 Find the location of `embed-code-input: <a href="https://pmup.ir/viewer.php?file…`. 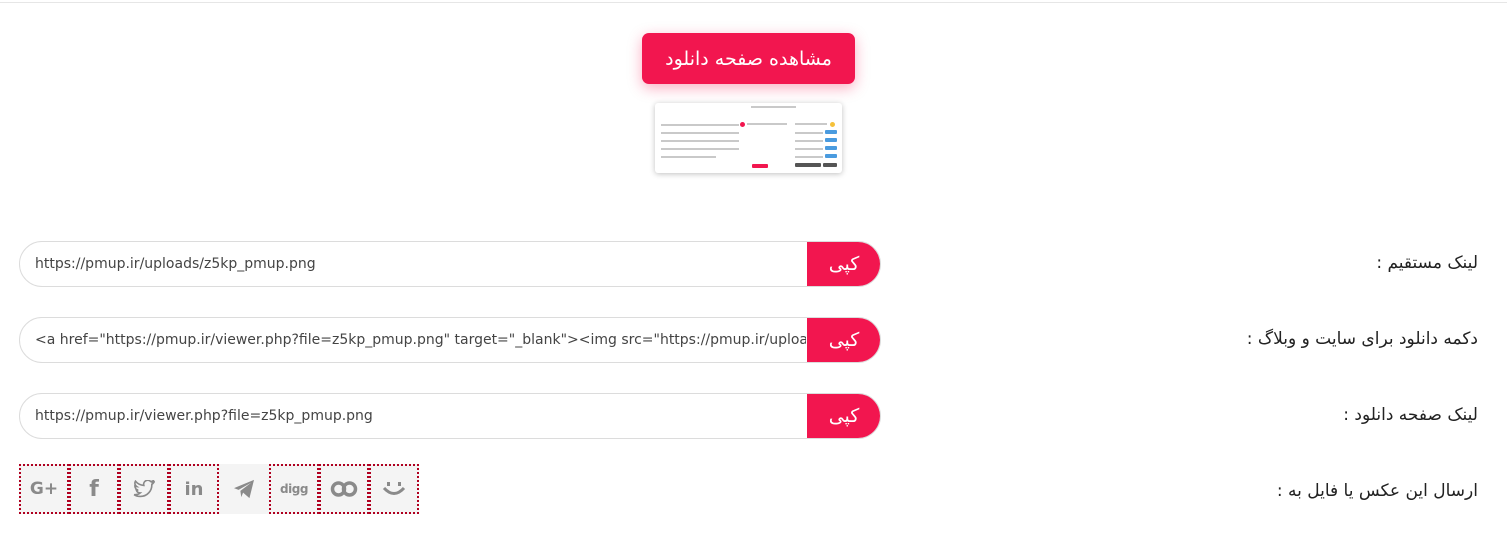

embed-code-input: <a href="https://pmup.ir/viewer.php?file… is located at coordinates (420, 340).